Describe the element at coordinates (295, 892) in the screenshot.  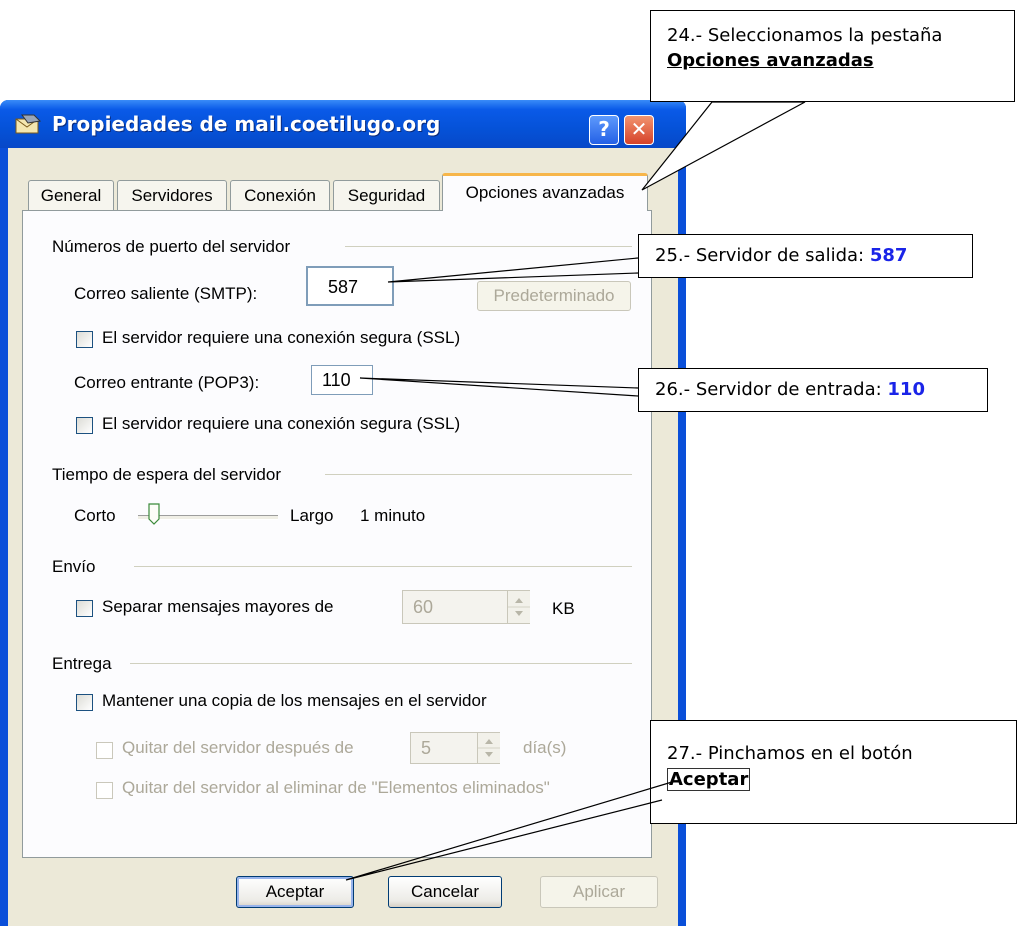
I see `ok-button: Aceptar` at that location.